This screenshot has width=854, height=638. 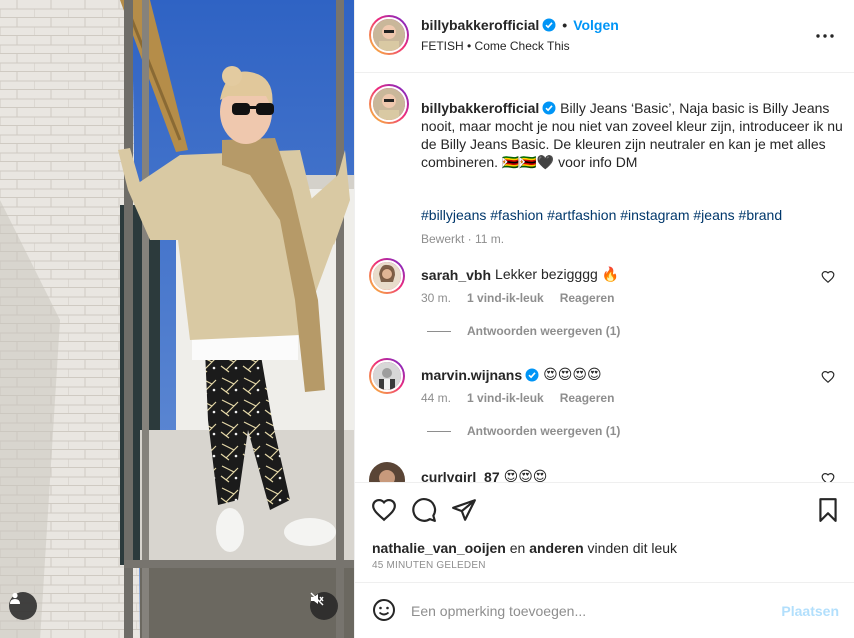 What do you see at coordinates (317, 599) in the screenshot?
I see `speaker-muted-icon` at bounding box center [317, 599].